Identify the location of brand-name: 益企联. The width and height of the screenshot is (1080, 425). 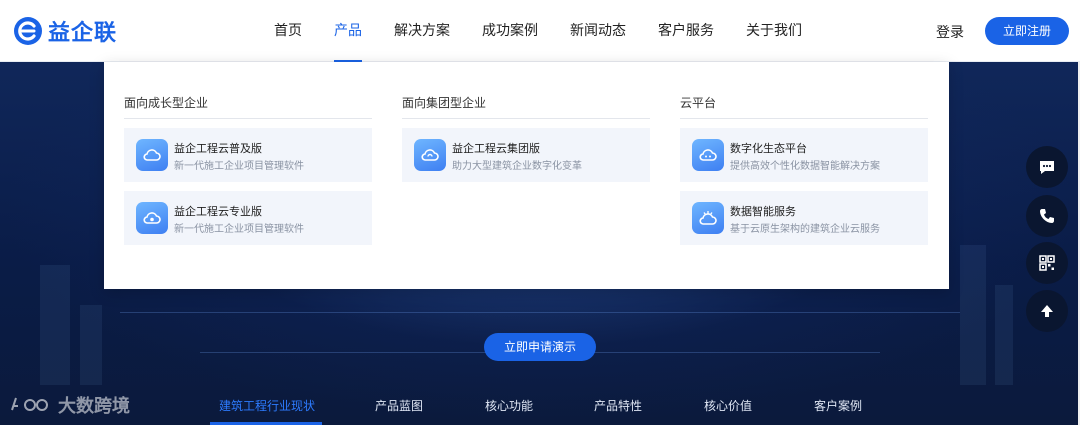
(83, 33).